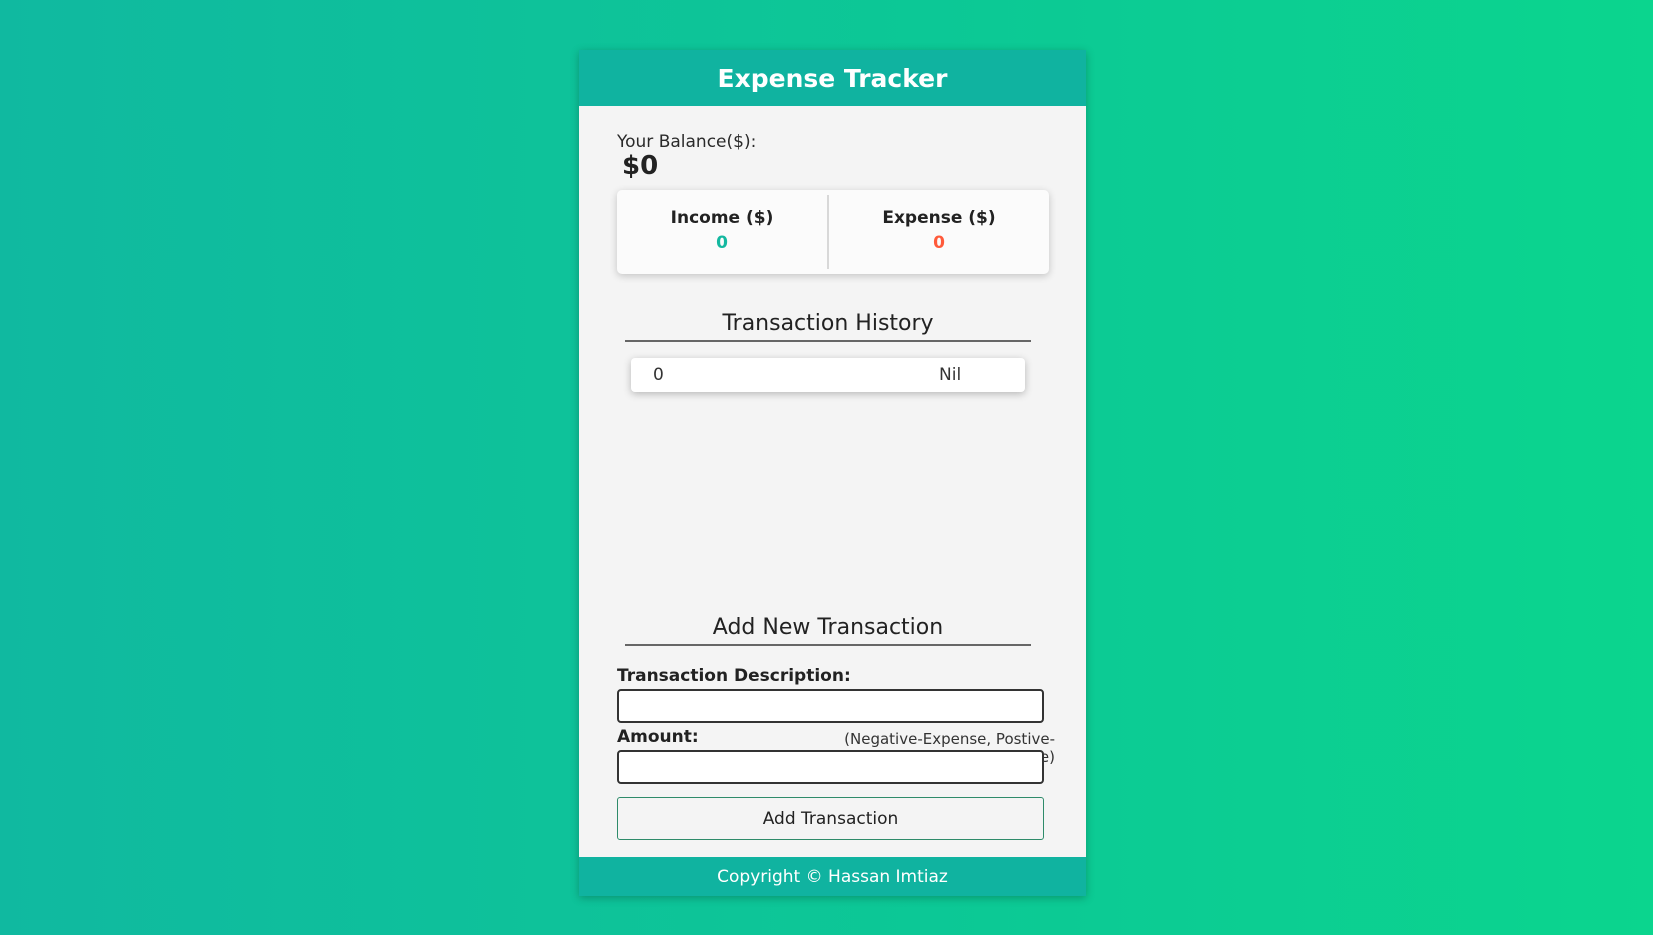 The height and width of the screenshot is (935, 1653). I want to click on app-header: Expense Tracker, so click(832, 78).